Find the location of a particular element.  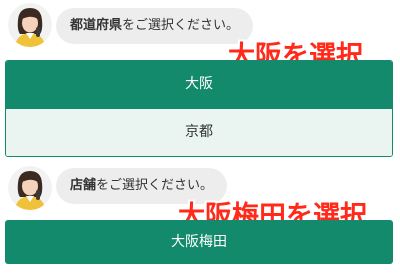

prompt-keyword: 都道府県 is located at coordinates (96, 25).